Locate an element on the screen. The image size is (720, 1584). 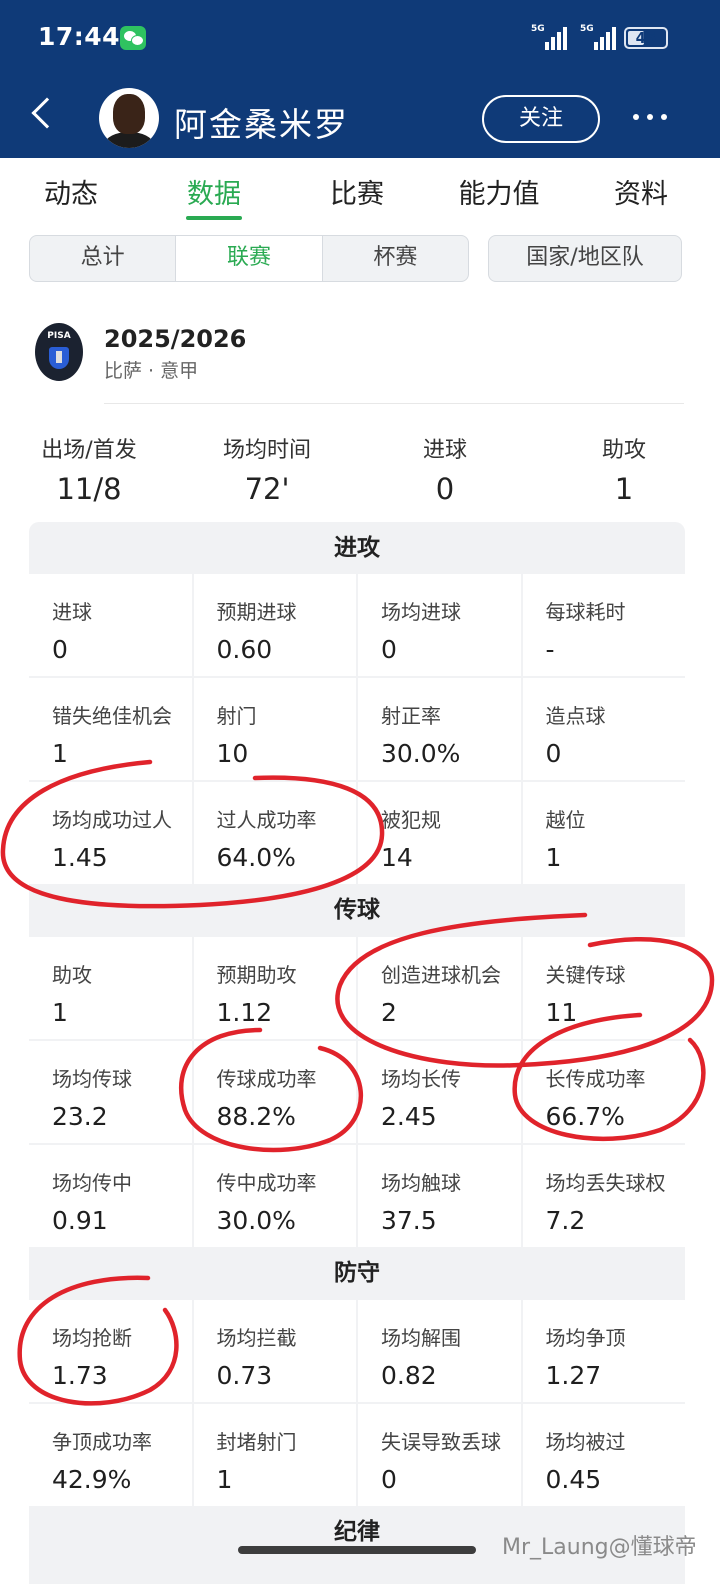
stat-label: 场均解围 is located at coordinates (421, 1338).